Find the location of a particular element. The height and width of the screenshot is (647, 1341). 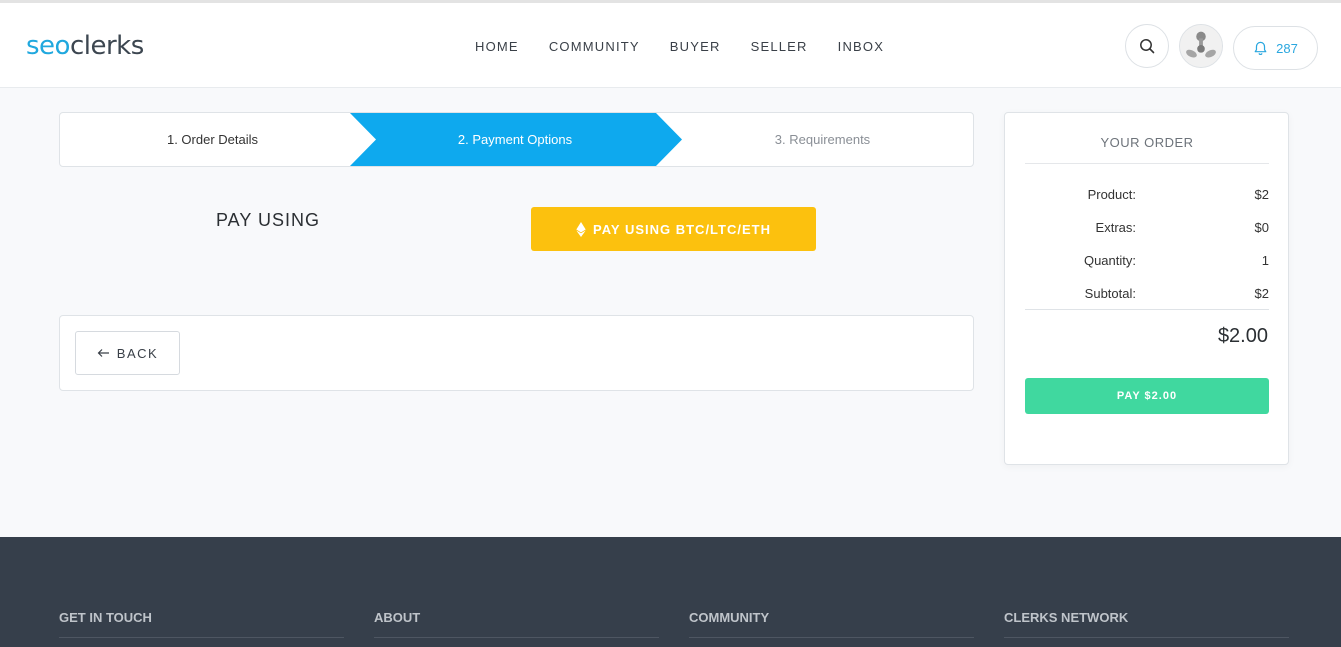

back-button: BACK is located at coordinates (127, 353).